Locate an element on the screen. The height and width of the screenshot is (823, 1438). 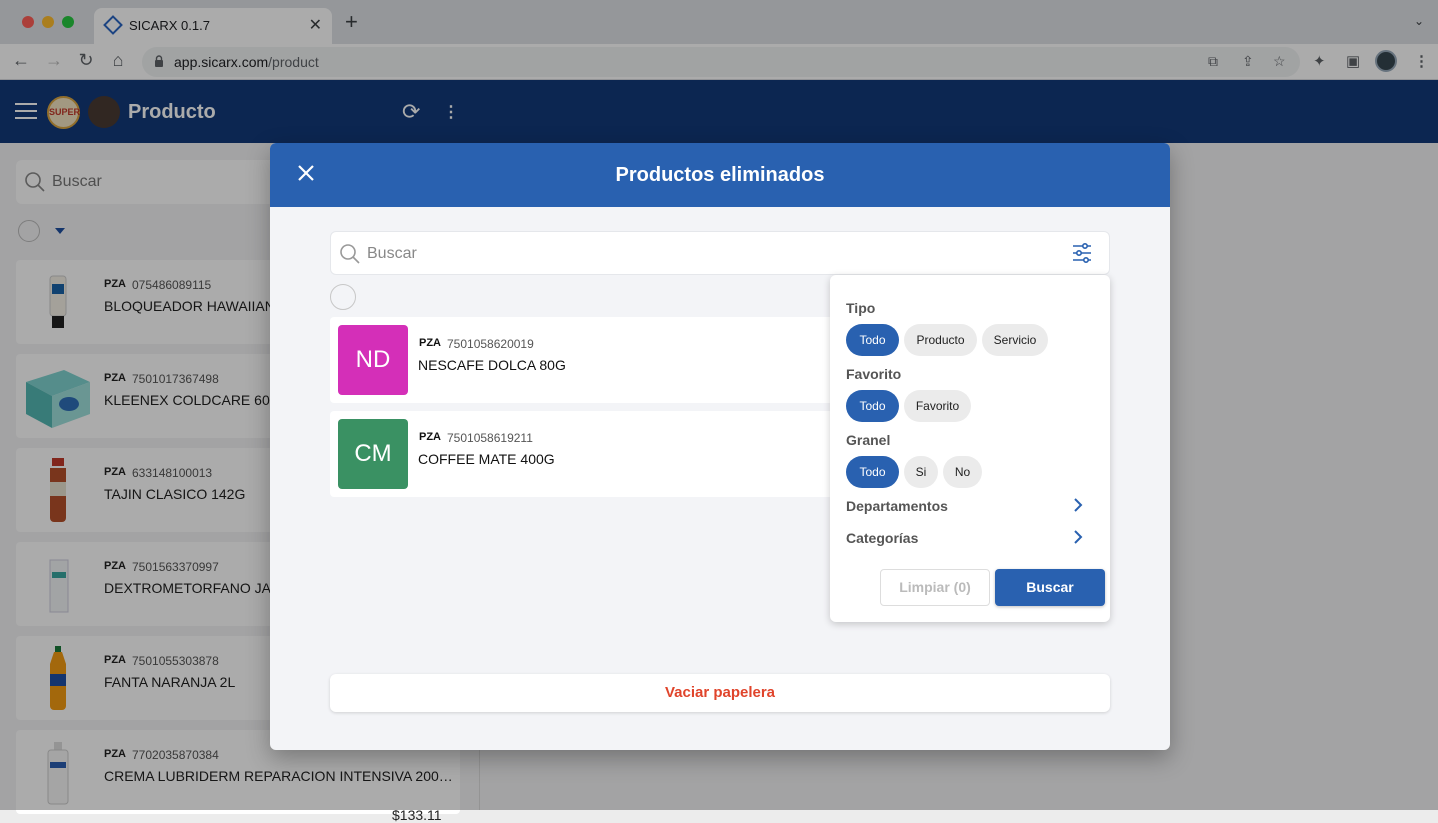
empty-trash-button: Vaciar papelera is located at coordinates (720, 693).